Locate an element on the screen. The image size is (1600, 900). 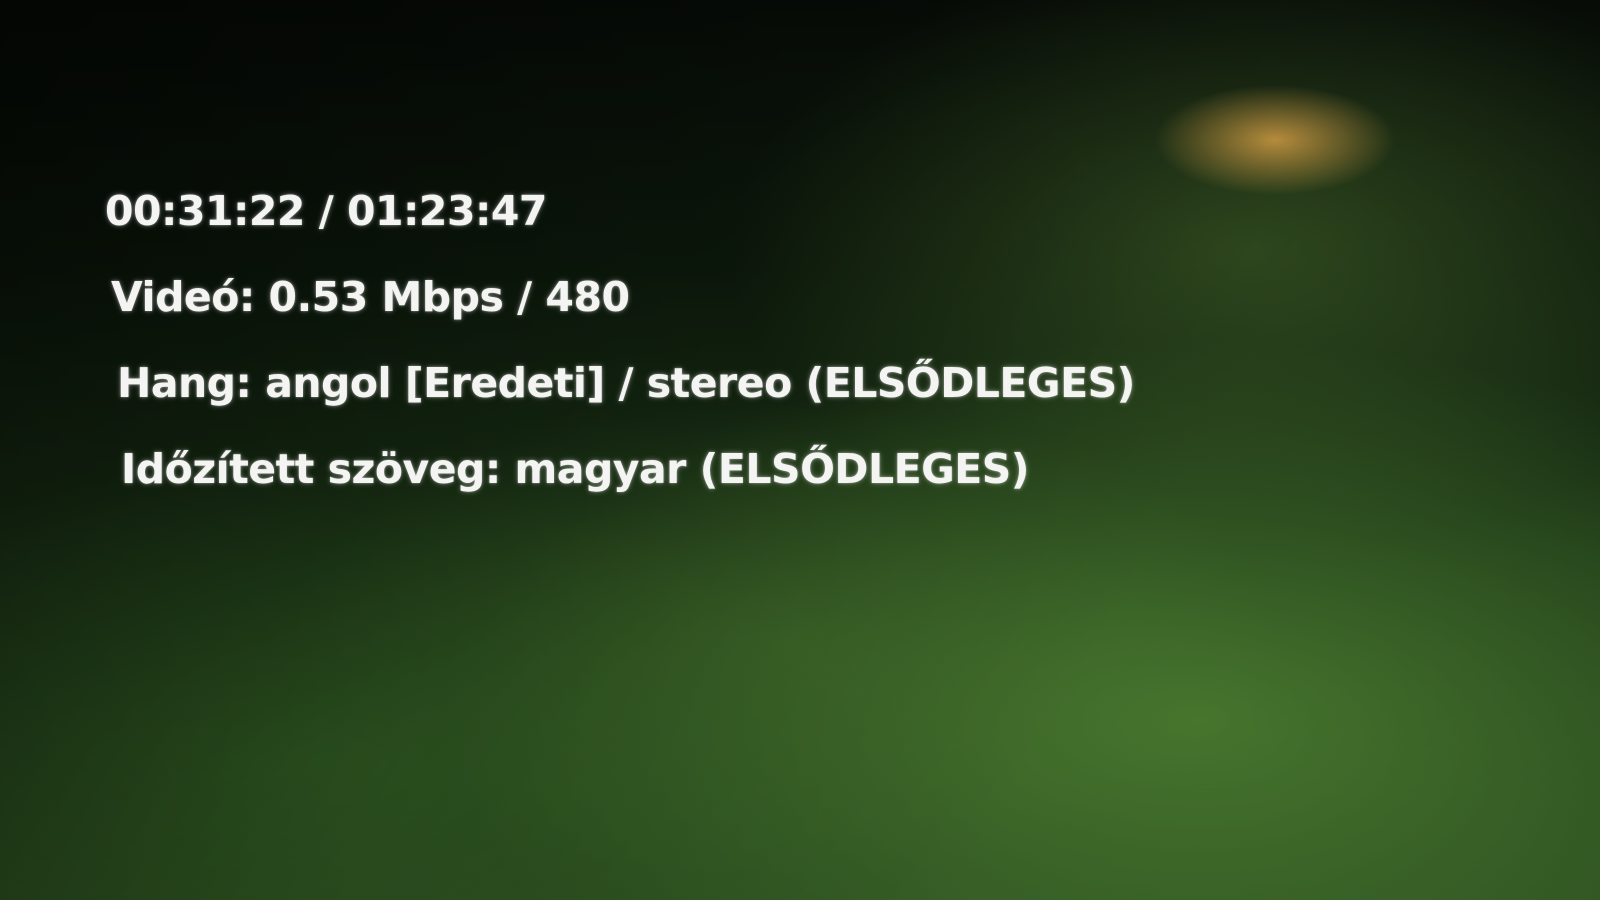
subtitle-info: Időzített szöveg: magyar (ELSŐDLEGES) is located at coordinates (575, 469).